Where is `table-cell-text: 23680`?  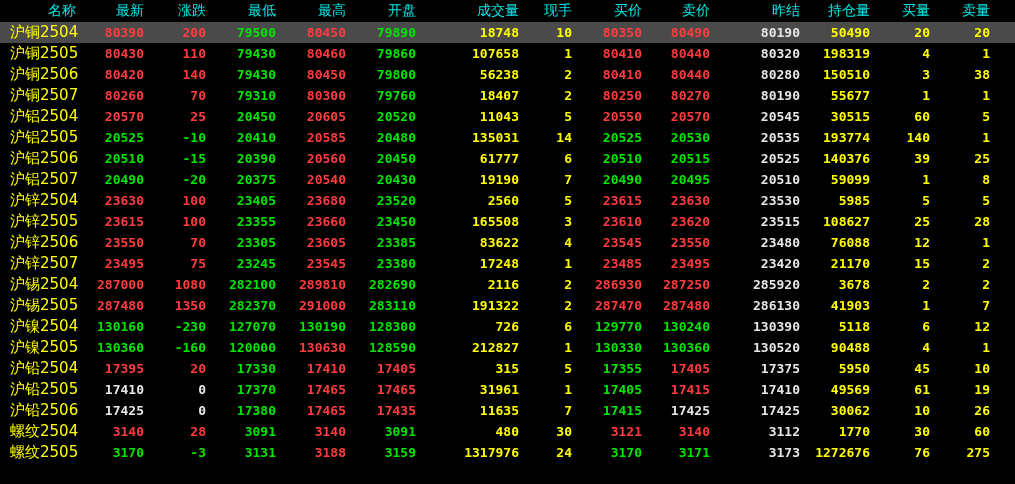 table-cell-text: 23680 is located at coordinates (325, 200).